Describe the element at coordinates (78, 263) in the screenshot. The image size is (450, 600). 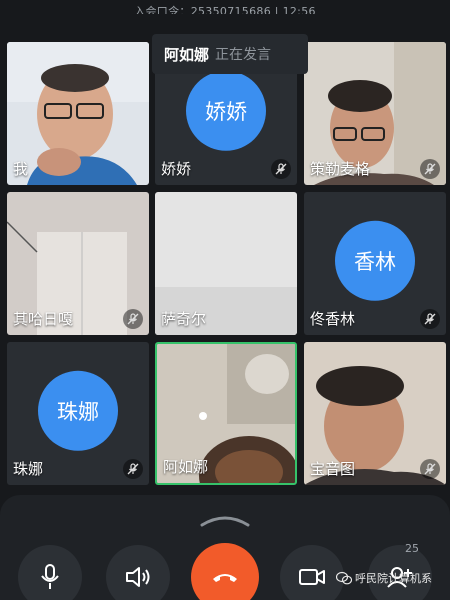
I see `participant-tile-qiharige: 其哈日嘎` at that location.